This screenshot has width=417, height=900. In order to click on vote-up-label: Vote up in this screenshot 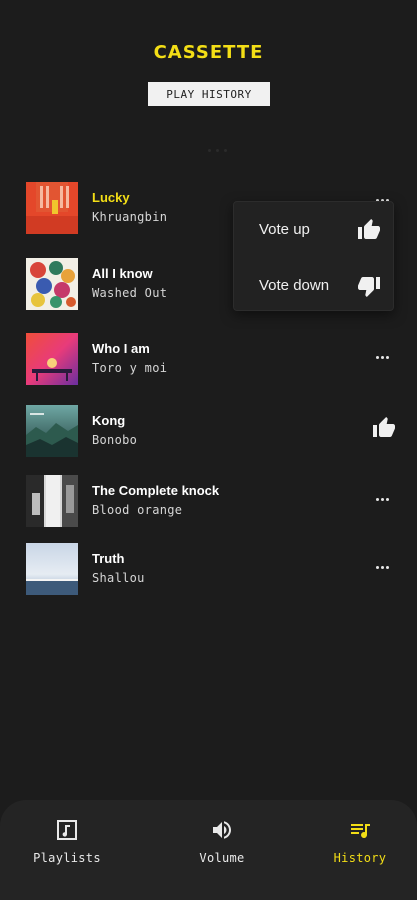, I will do `click(284, 229)`.